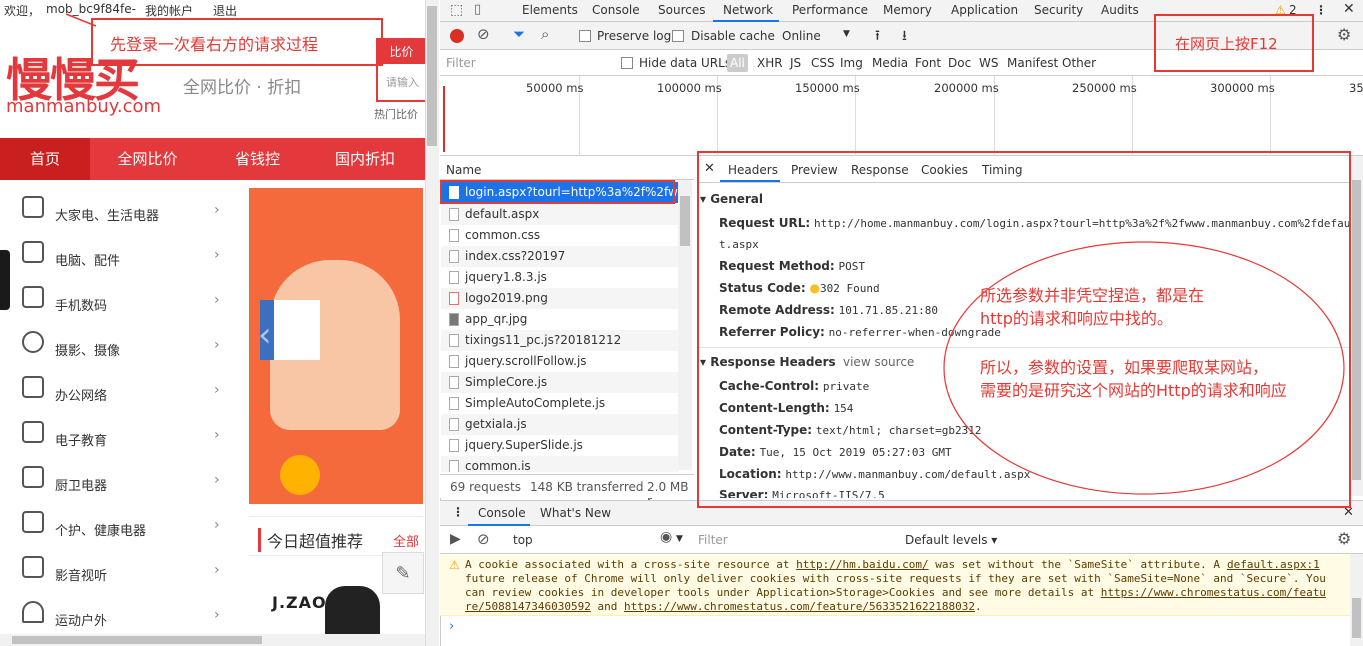 Image resolution: width=1363 pixels, height=646 pixels. What do you see at coordinates (559, 445) in the screenshot?
I see `request-row: jquery.SuperSlide.js` at bounding box center [559, 445].